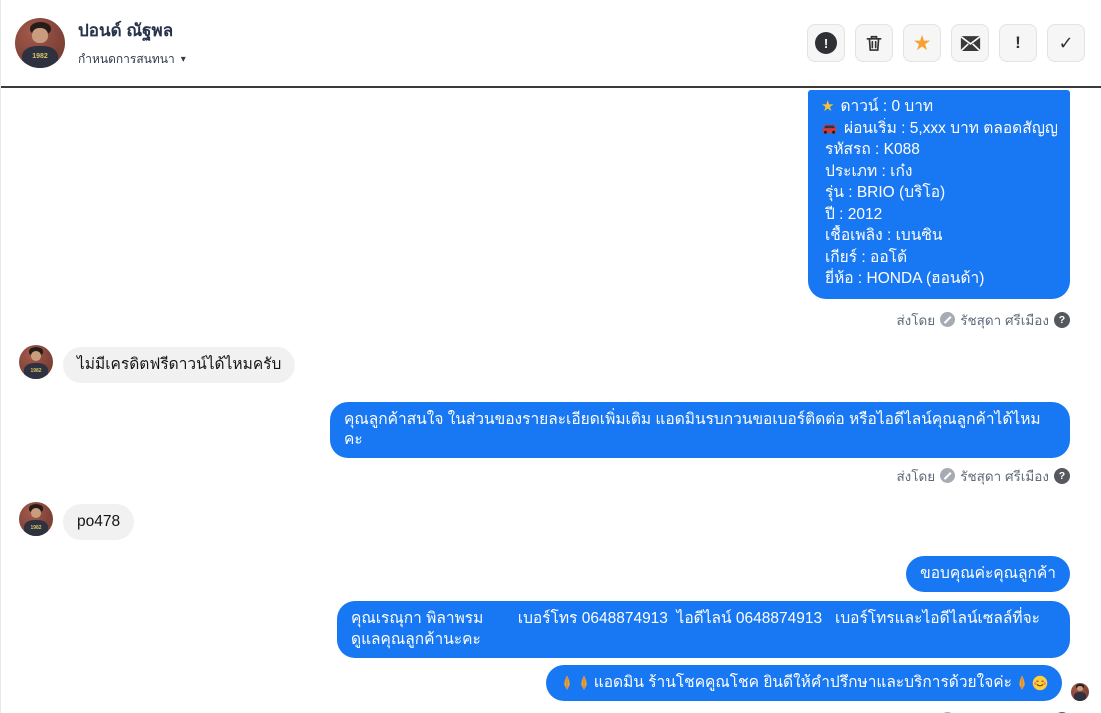  Describe the element at coordinates (829, 128) in the screenshot. I see `car-icon` at that location.